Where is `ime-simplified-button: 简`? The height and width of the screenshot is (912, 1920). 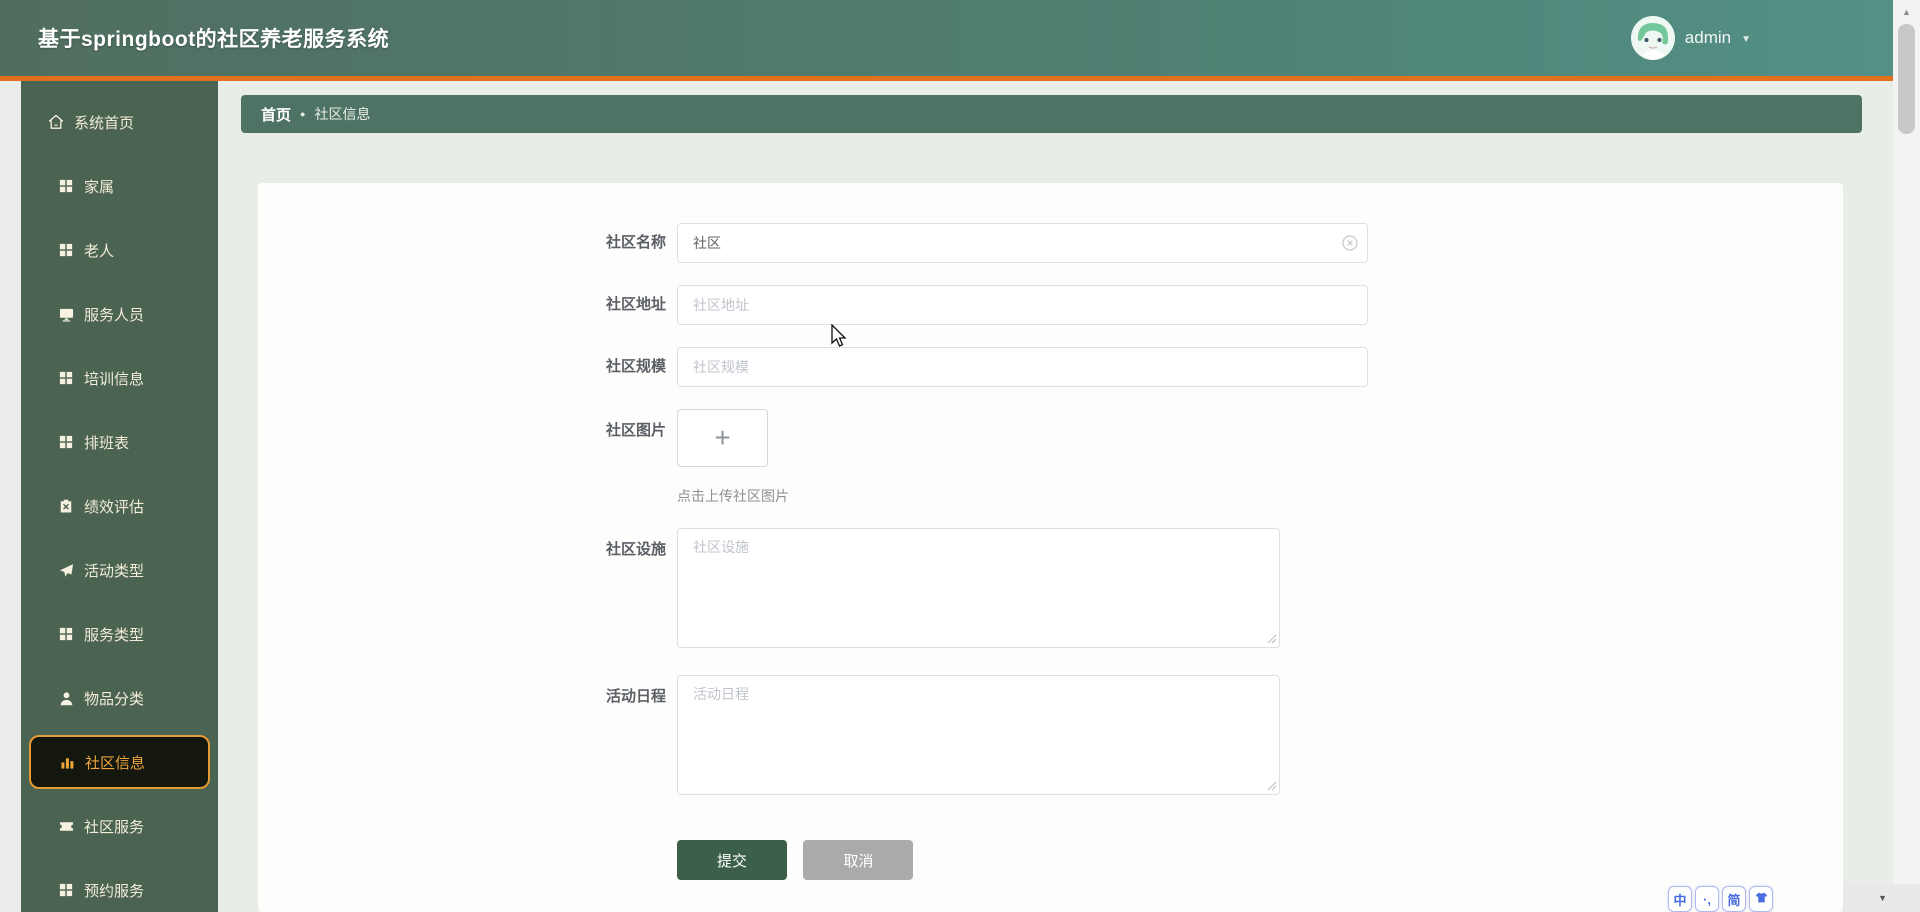 ime-simplified-button: 简 is located at coordinates (1734, 899).